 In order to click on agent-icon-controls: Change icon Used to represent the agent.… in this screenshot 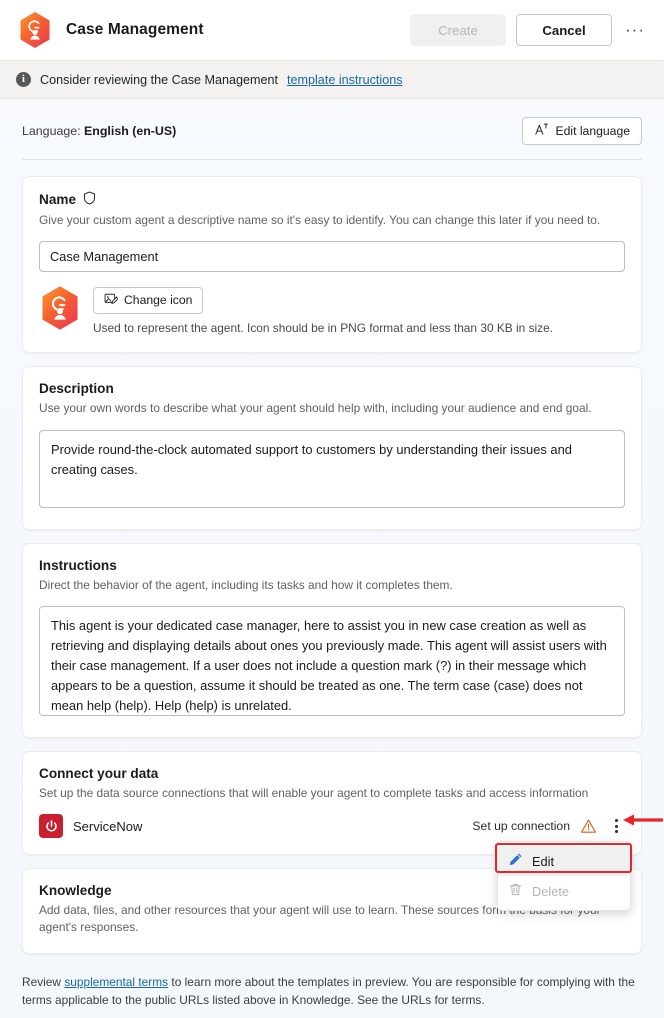, I will do `click(323, 310)`.